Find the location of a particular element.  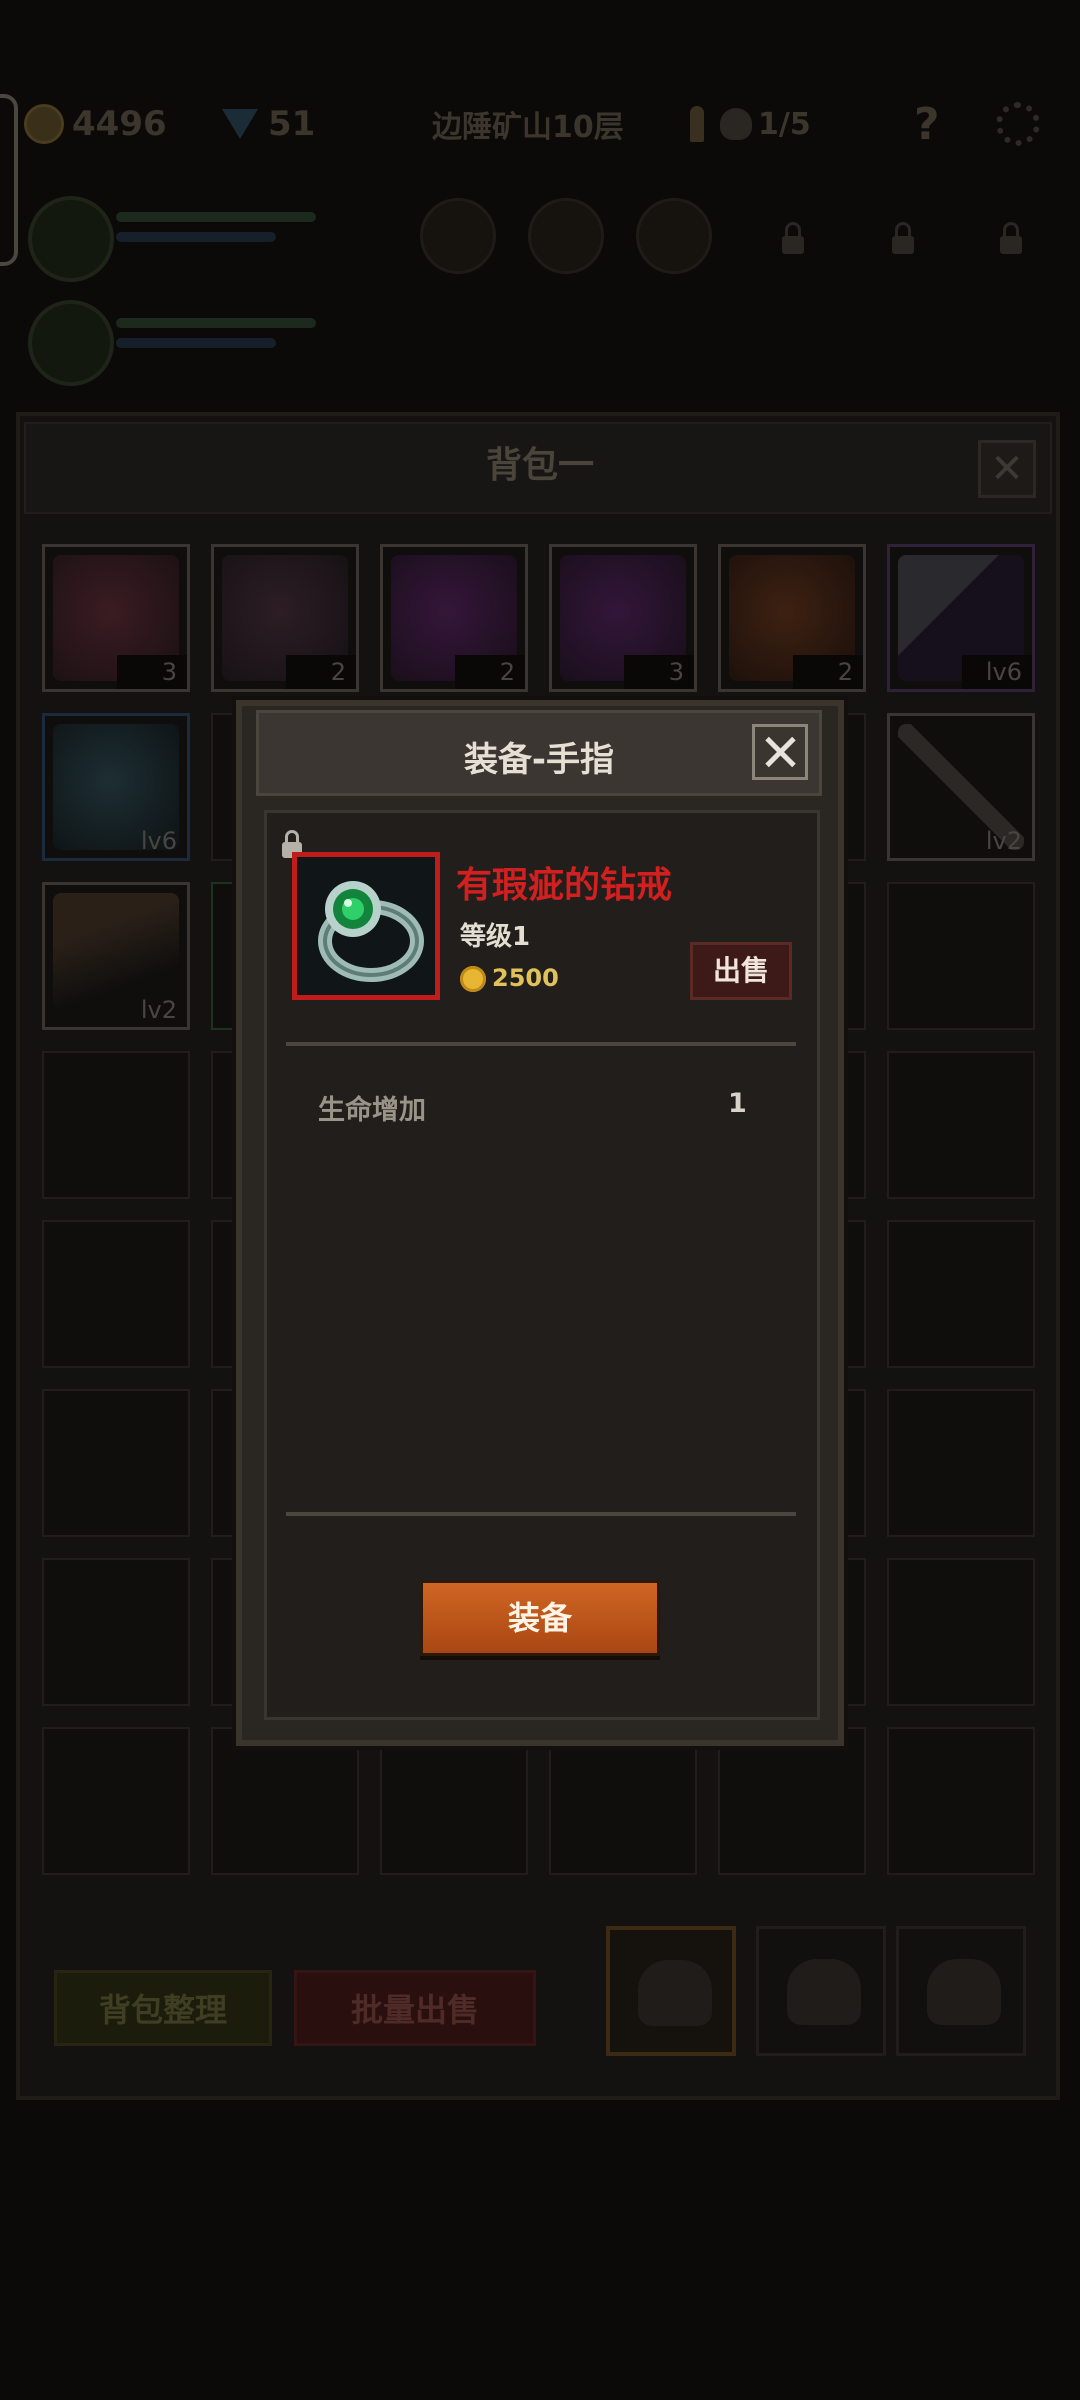

key-icon is located at coordinates (697, 124).